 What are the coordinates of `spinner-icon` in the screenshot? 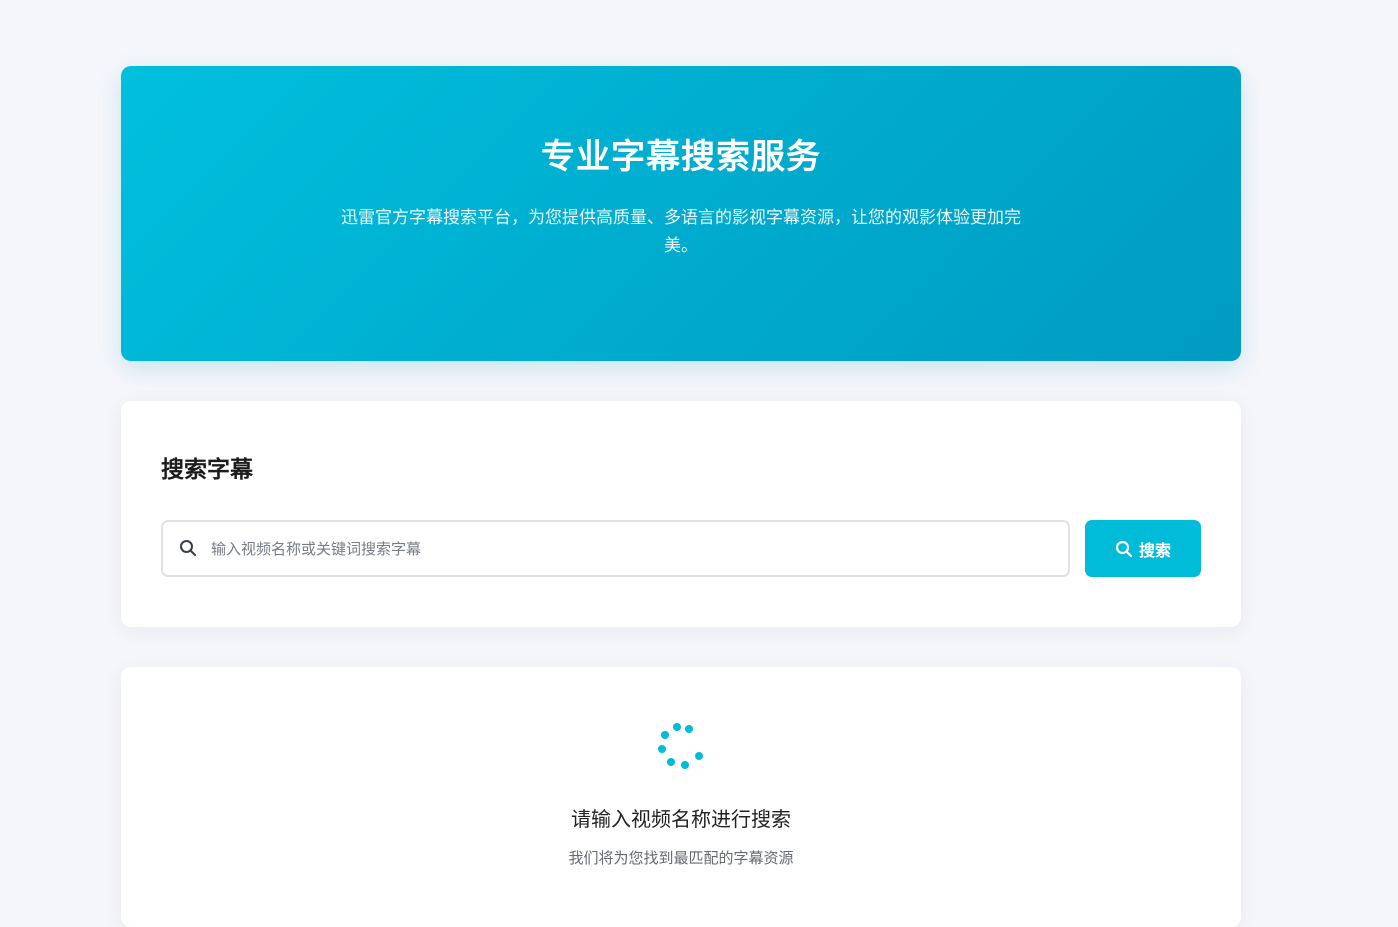 It's located at (680, 746).